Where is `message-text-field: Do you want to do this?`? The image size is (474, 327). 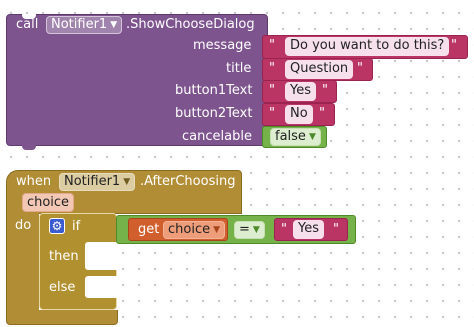
message-text-field: Do you want to do this? is located at coordinates (367, 46).